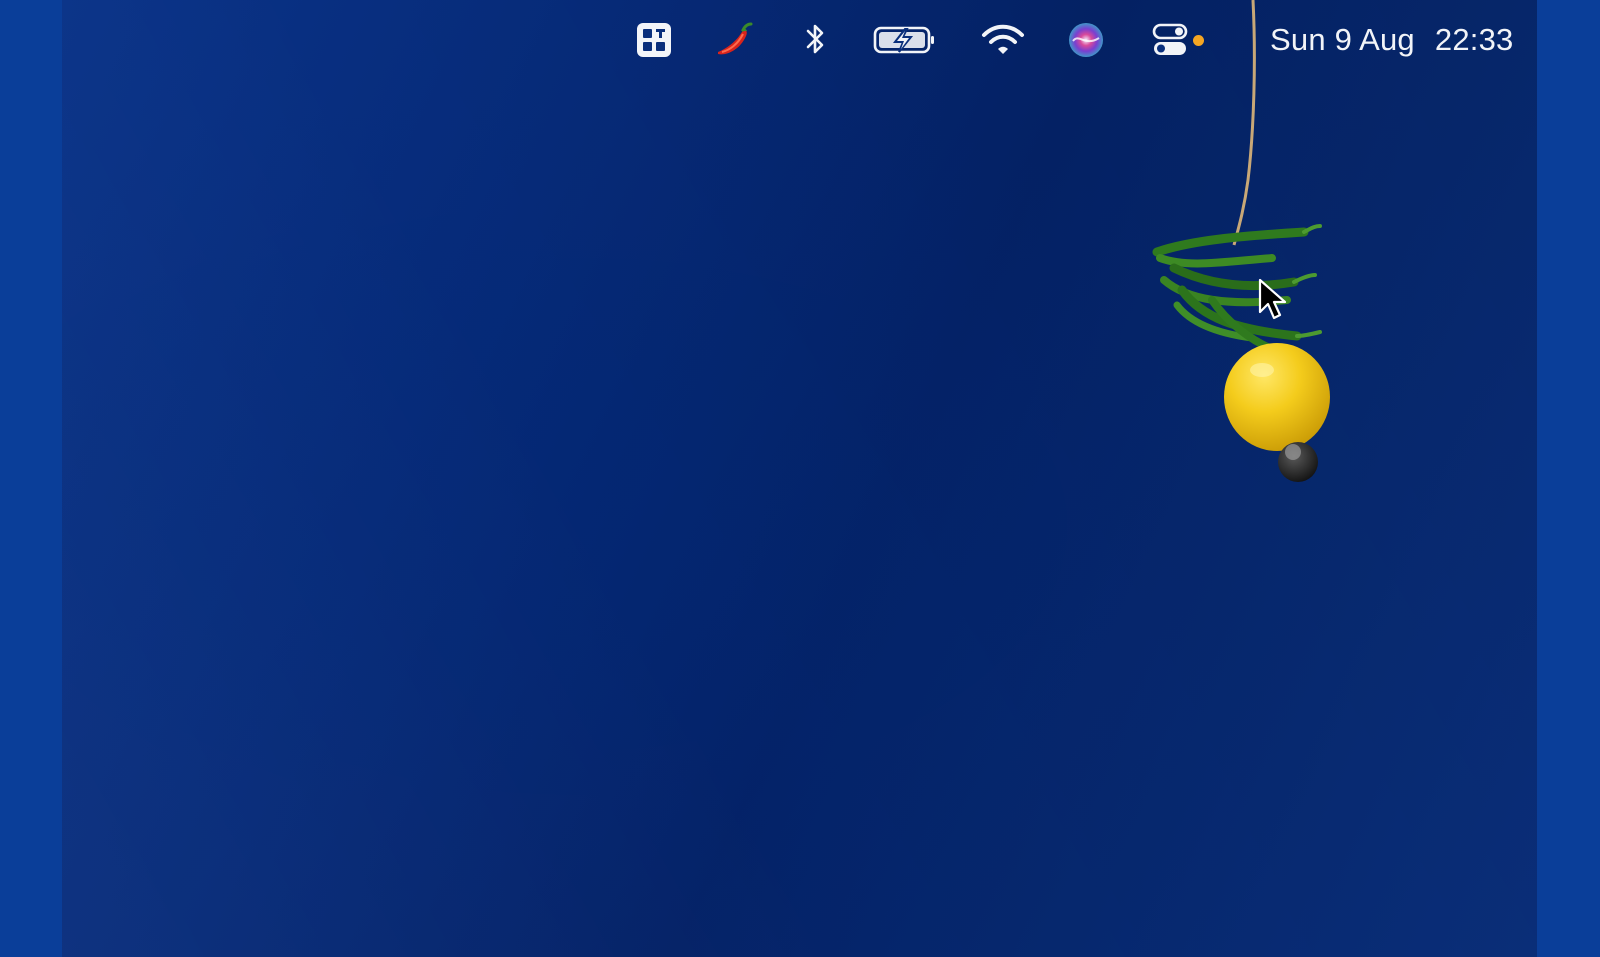  Describe the element at coordinates (1198, 40) in the screenshot. I see `recording-indicator` at that location.